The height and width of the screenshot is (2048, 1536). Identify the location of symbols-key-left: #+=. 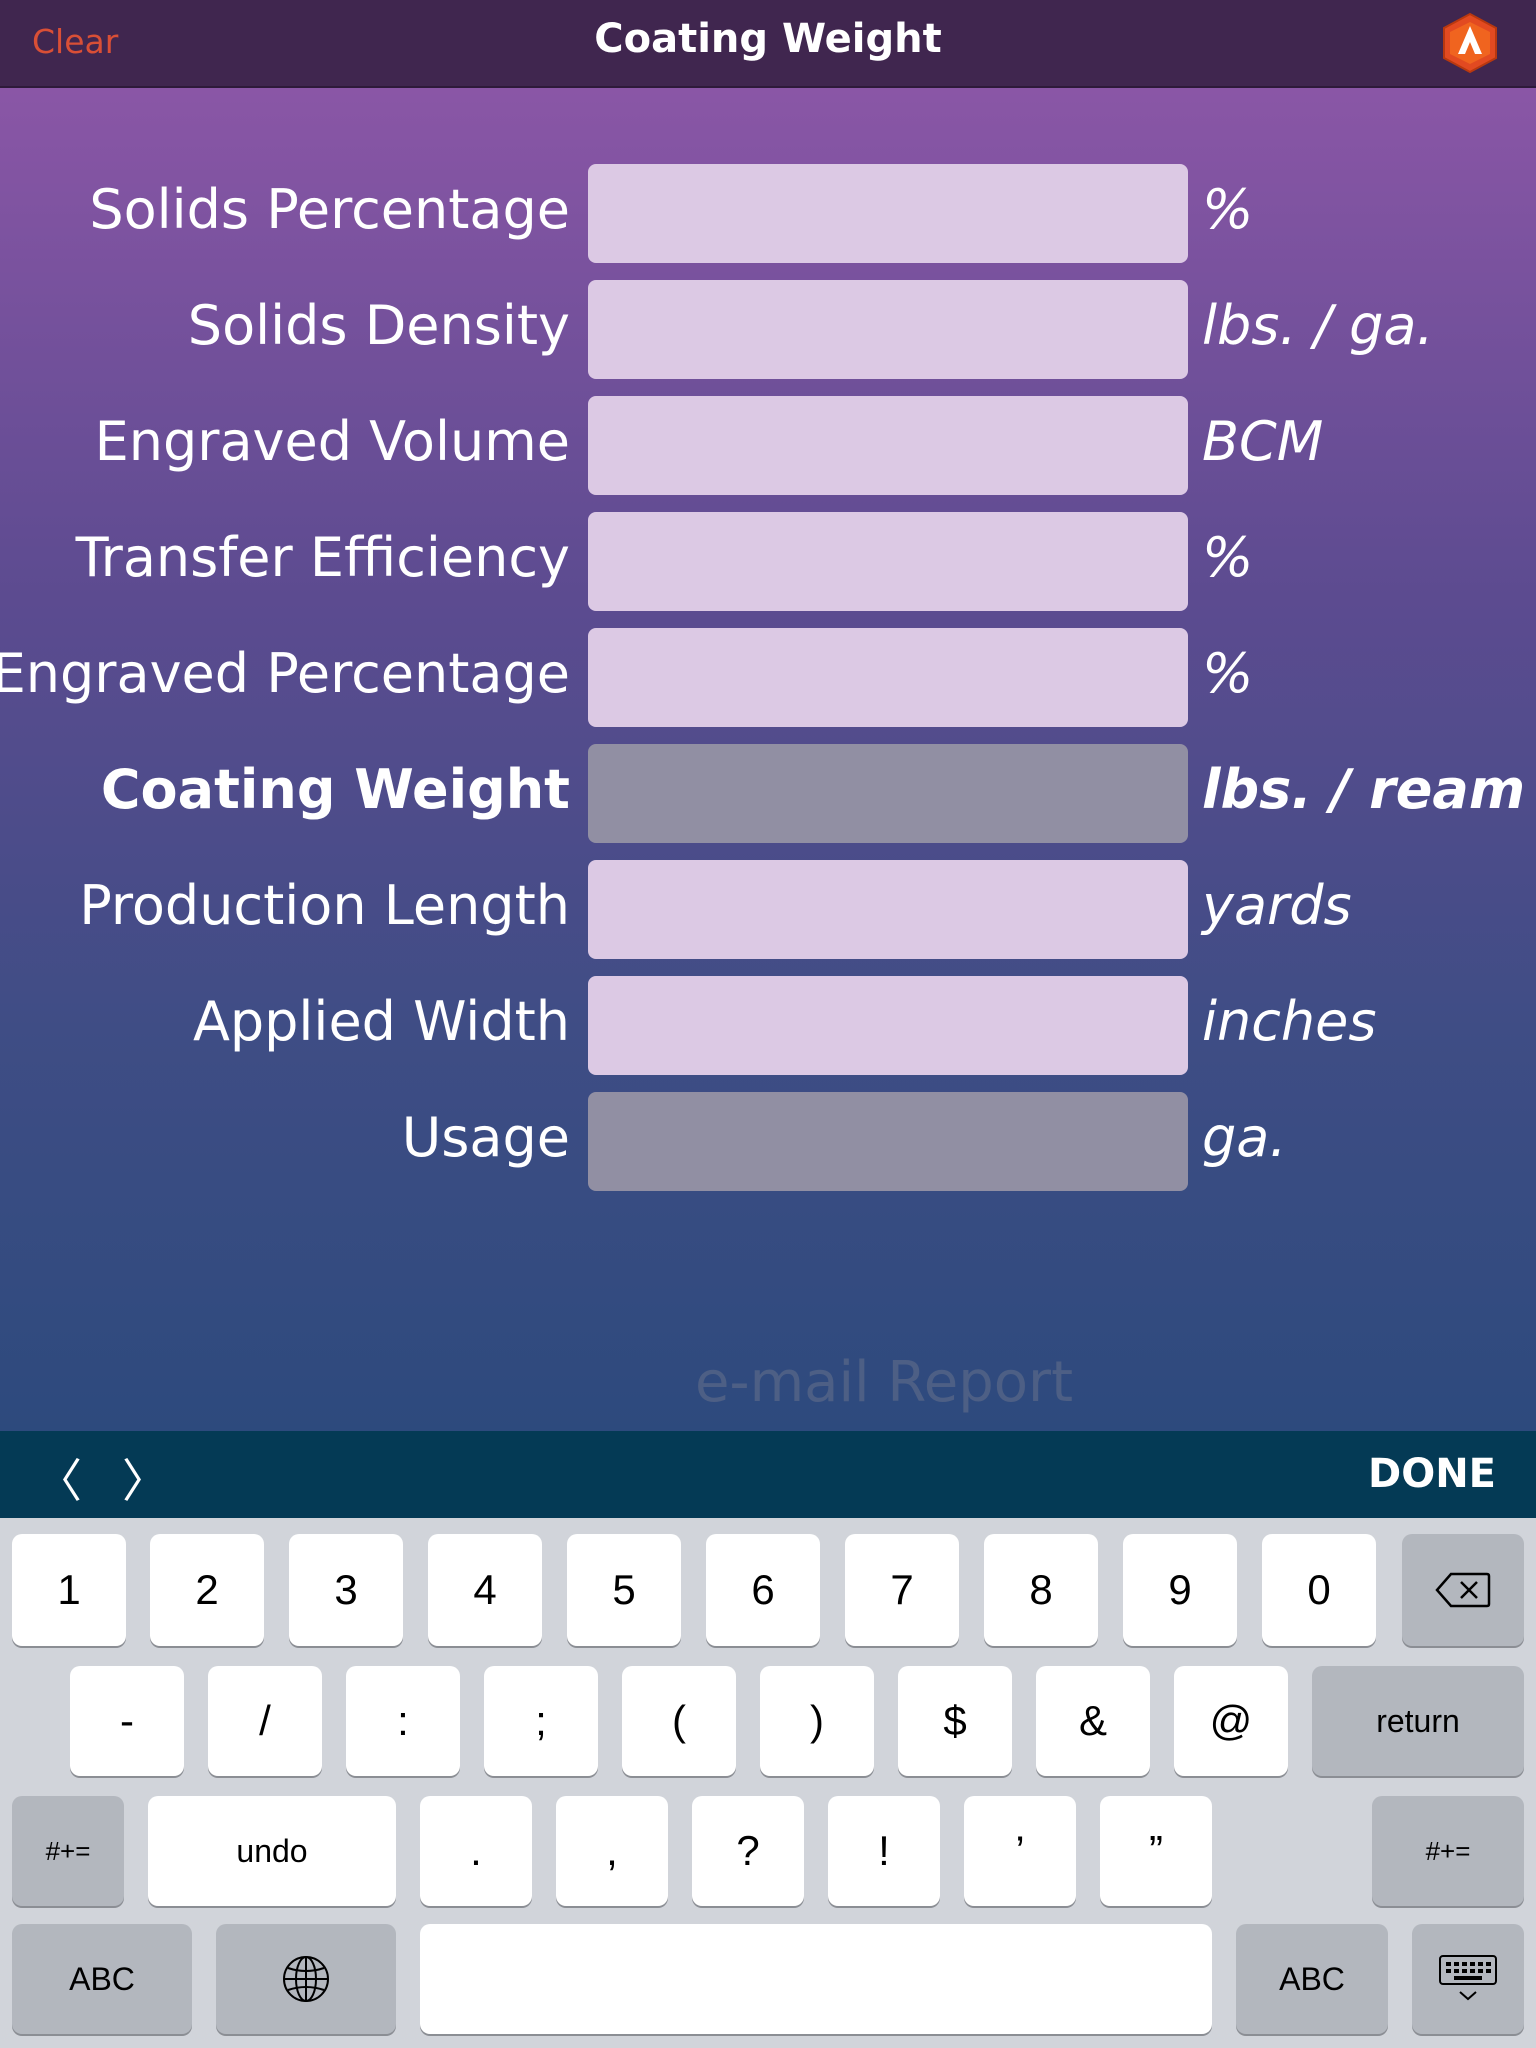
(68, 1851).